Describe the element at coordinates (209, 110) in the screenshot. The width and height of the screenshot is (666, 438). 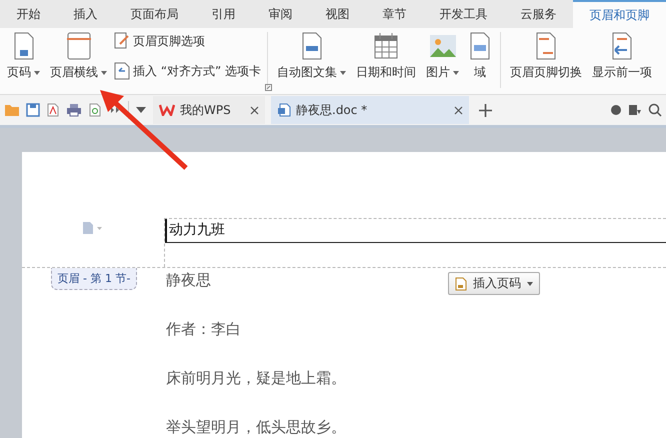
I see `document-tab: 我的WPS` at that location.